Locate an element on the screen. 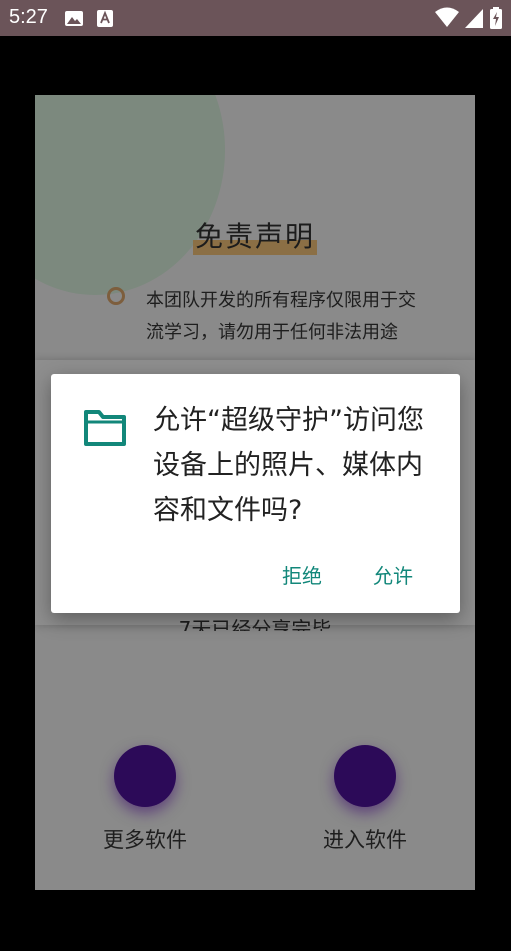 The image size is (511, 951). share-status-text: 7天已经分享完毕 is located at coordinates (255, 624).